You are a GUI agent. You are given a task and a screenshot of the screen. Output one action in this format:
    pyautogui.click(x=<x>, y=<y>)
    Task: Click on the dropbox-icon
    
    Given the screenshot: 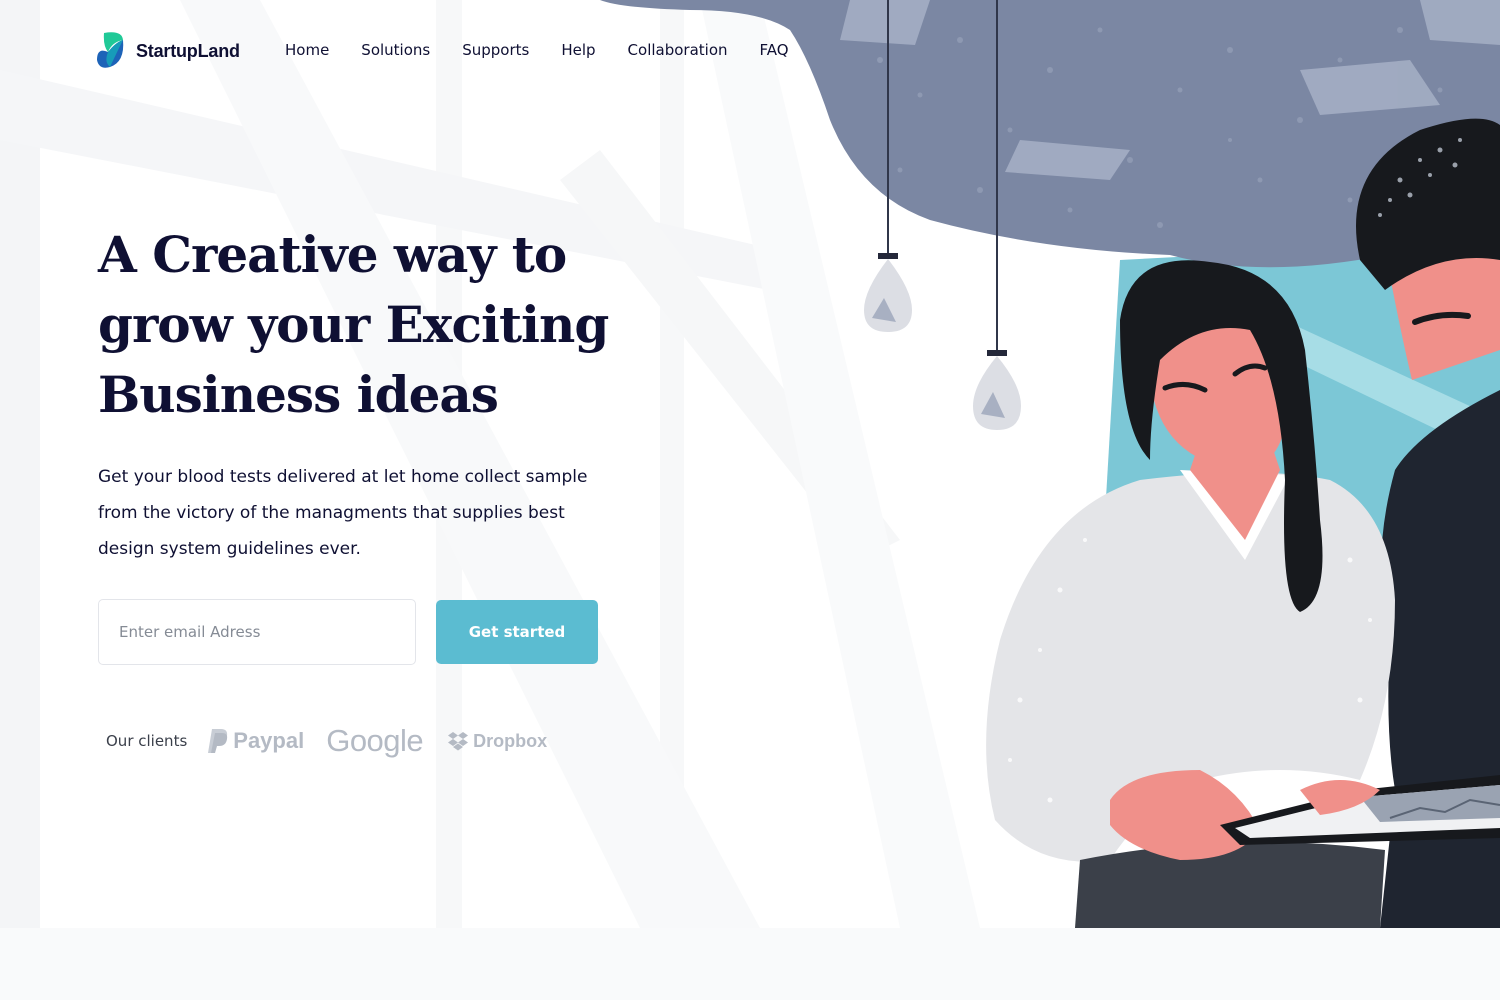 What is the action you would take?
    pyautogui.click(x=458, y=741)
    